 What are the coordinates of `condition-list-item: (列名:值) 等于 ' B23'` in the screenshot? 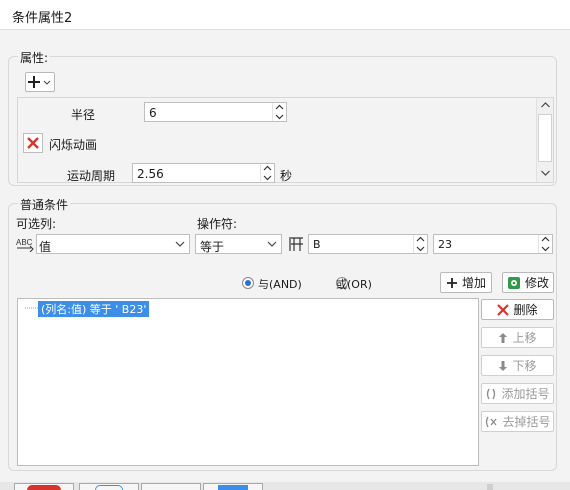 It's located at (94, 309).